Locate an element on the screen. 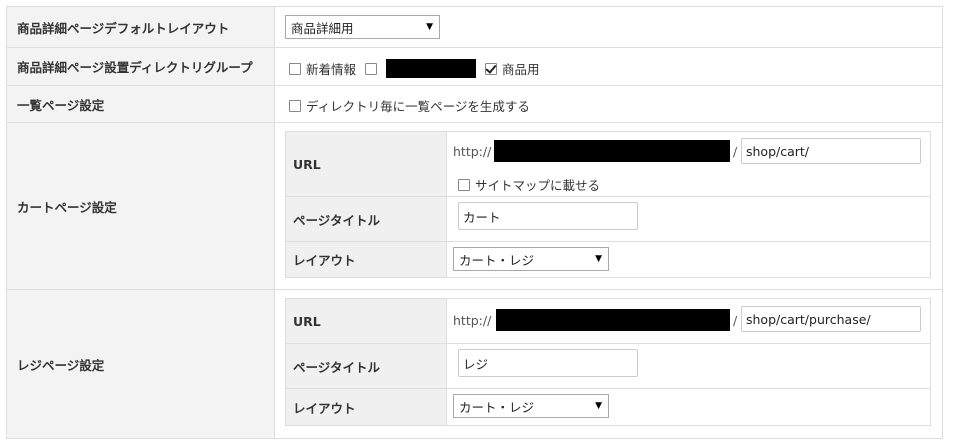 This screenshot has width=953, height=448. title-value-cell: カート is located at coordinates (689, 219).